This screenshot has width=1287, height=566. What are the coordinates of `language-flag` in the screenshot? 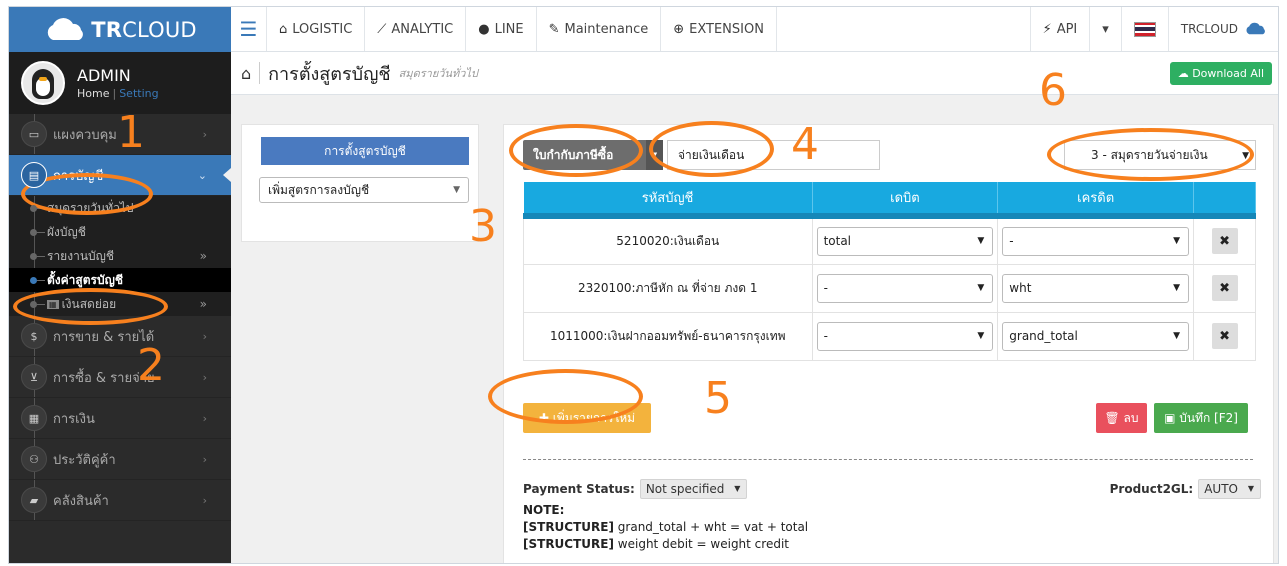 It's located at (1145, 29).